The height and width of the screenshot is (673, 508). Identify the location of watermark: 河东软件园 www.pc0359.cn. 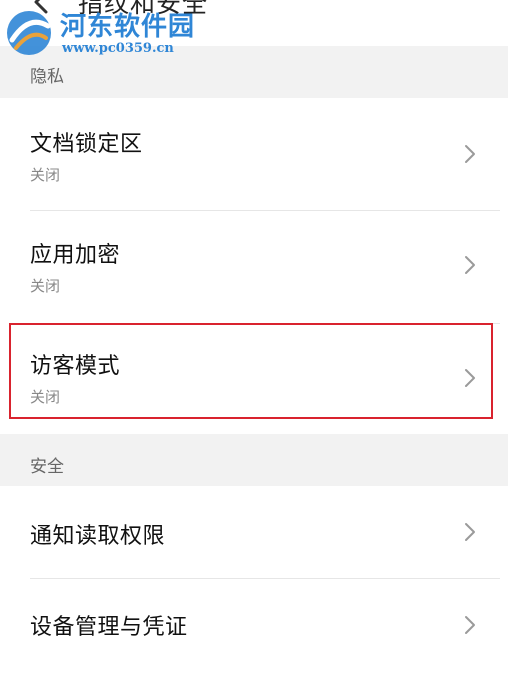
(100, 32).